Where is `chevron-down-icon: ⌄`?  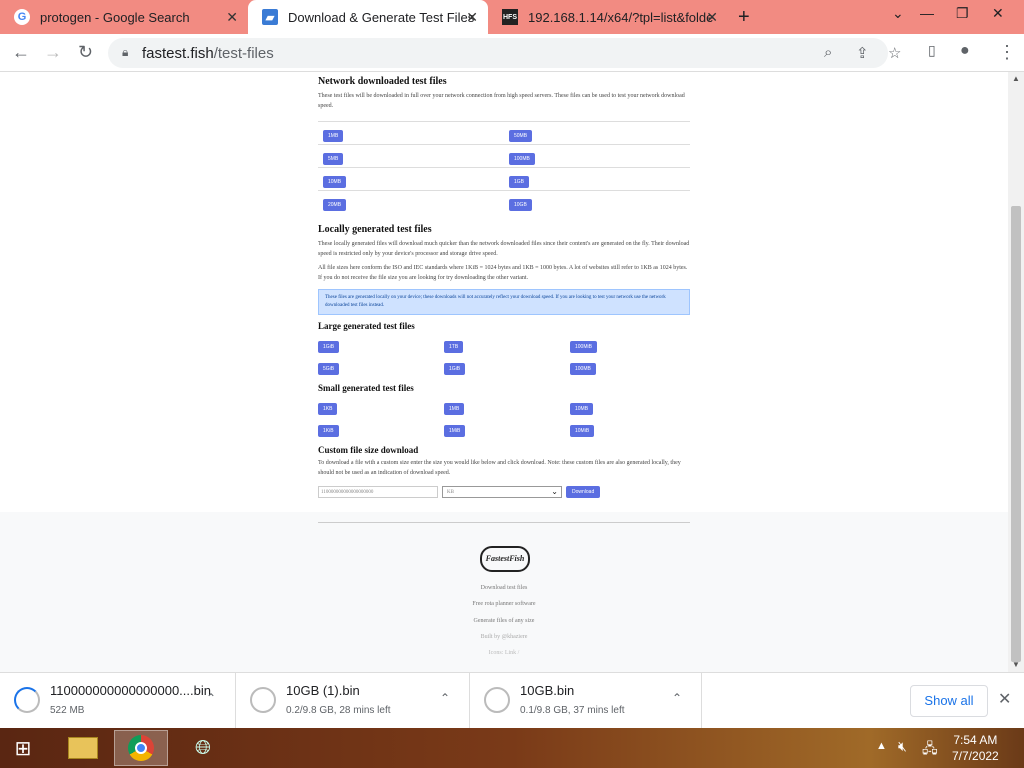 chevron-down-icon: ⌄ is located at coordinates (554, 491).